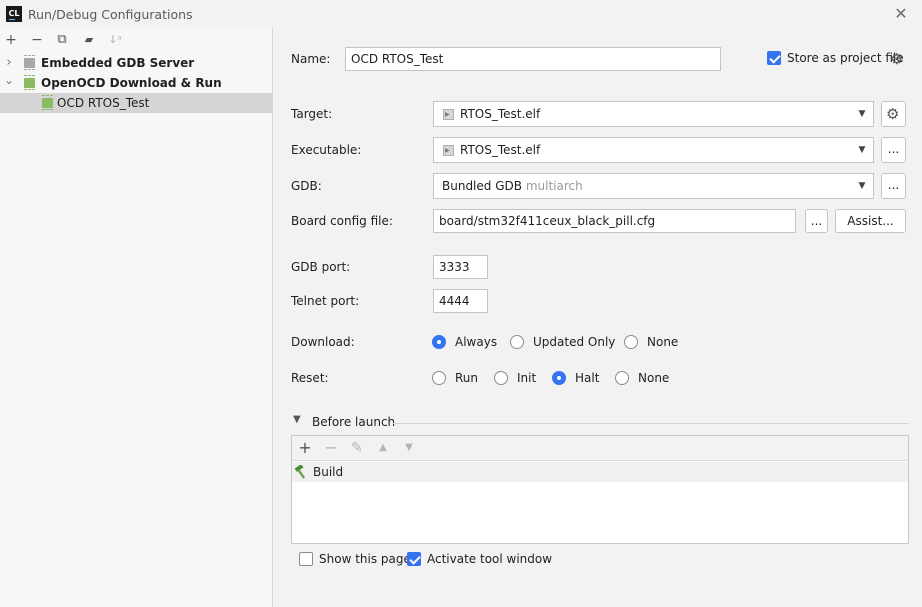 The image size is (922, 607). What do you see at coordinates (439, 378) in the screenshot?
I see `reset-run-radio` at bounding box center [439, 378].